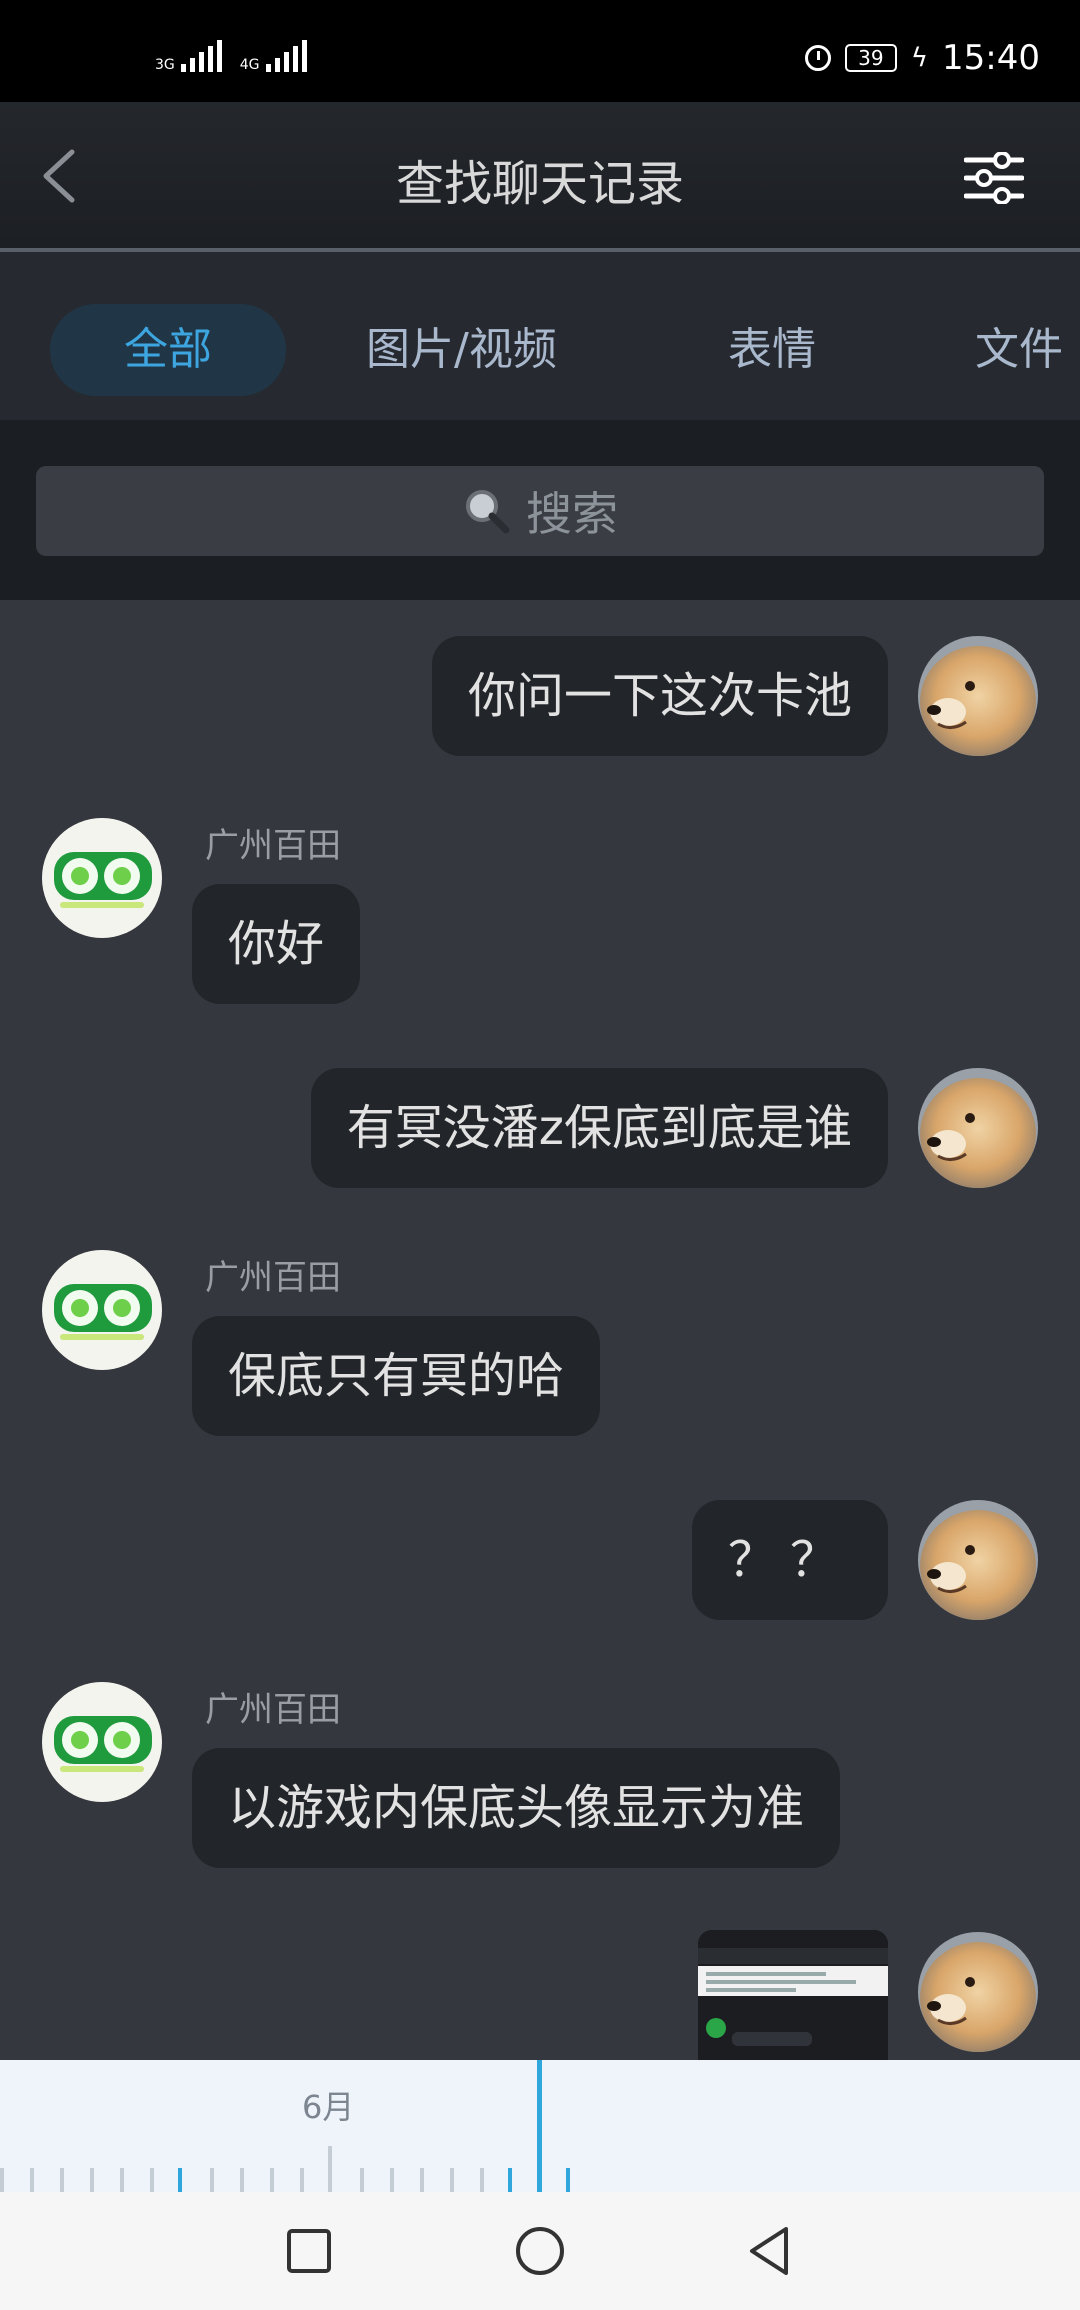 The image size is (1080, 2310). Describe the element at coordinates (461, 350) in the screenshot. I see `tab-images-videos: 图片/视频` at that location.